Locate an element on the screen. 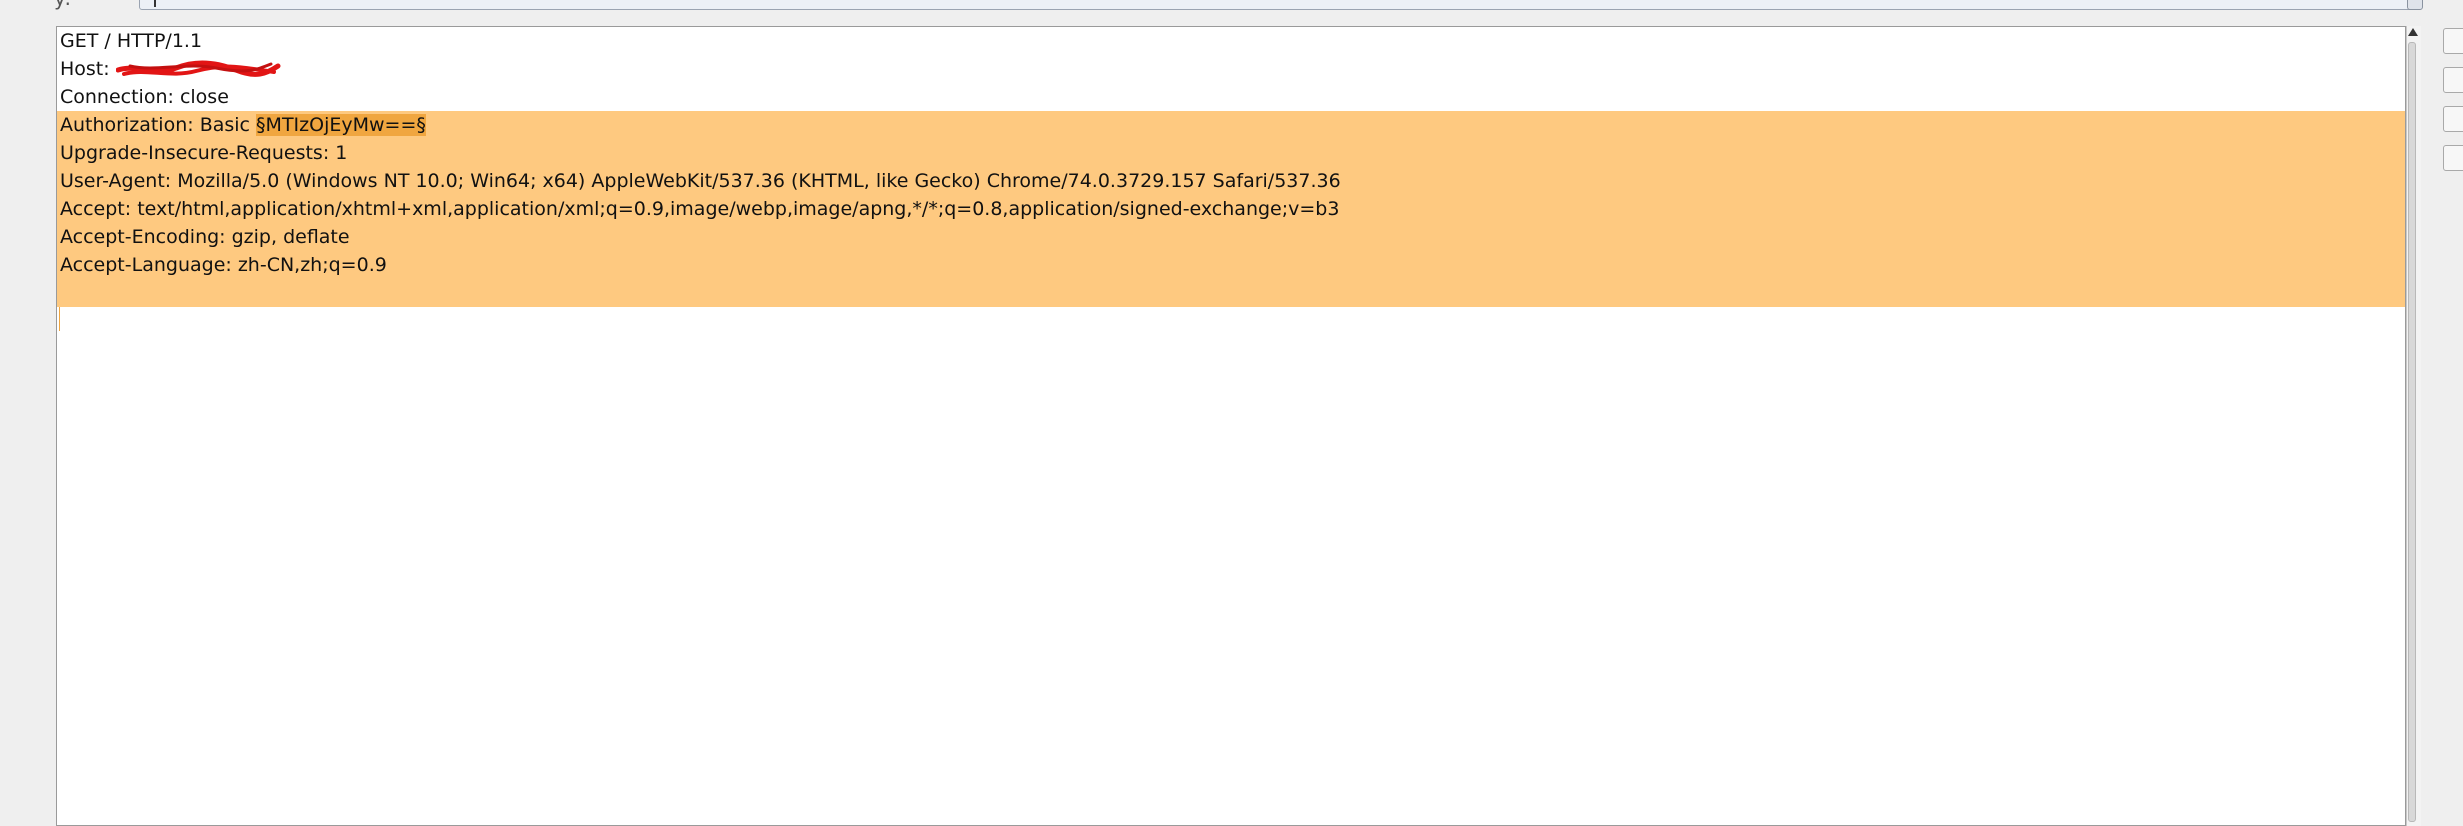 The height and width of the screenshot is (826, 2463). clear-markers-button is located at coordinates (2453, 80).